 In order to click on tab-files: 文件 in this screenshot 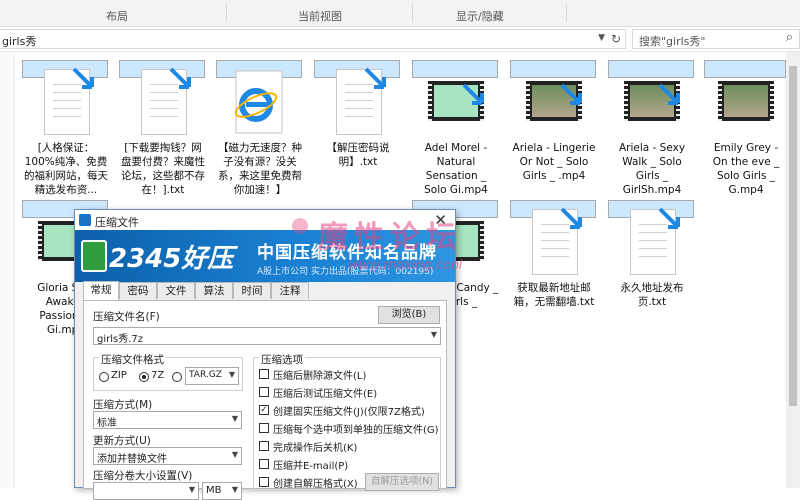, I will do `click(176, 290)`.